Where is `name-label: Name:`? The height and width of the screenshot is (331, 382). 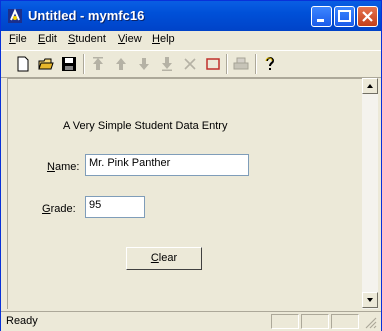 name-label: Name: is located at coordinates (63, 167).